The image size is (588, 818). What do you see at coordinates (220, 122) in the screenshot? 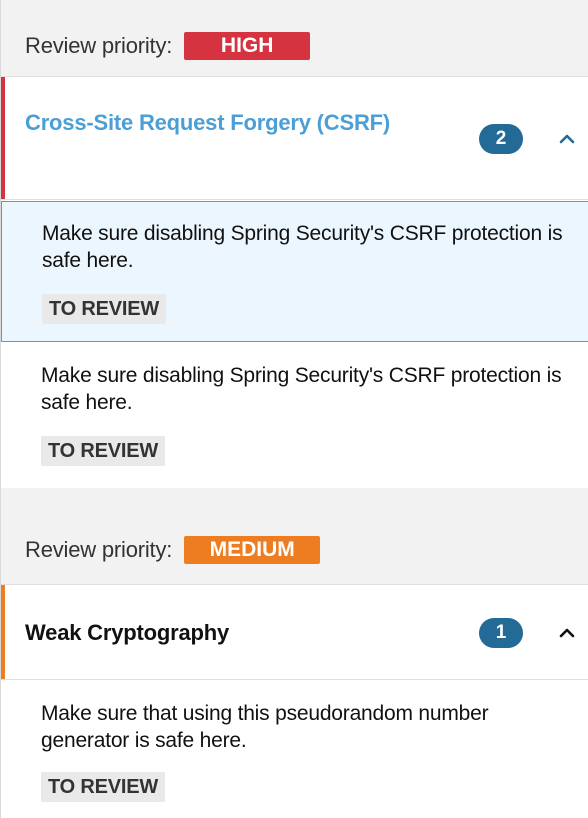
I see `category-title-csrf: Cross-Site Request Forgery (CSRF)` at bounding box center [220, 122].